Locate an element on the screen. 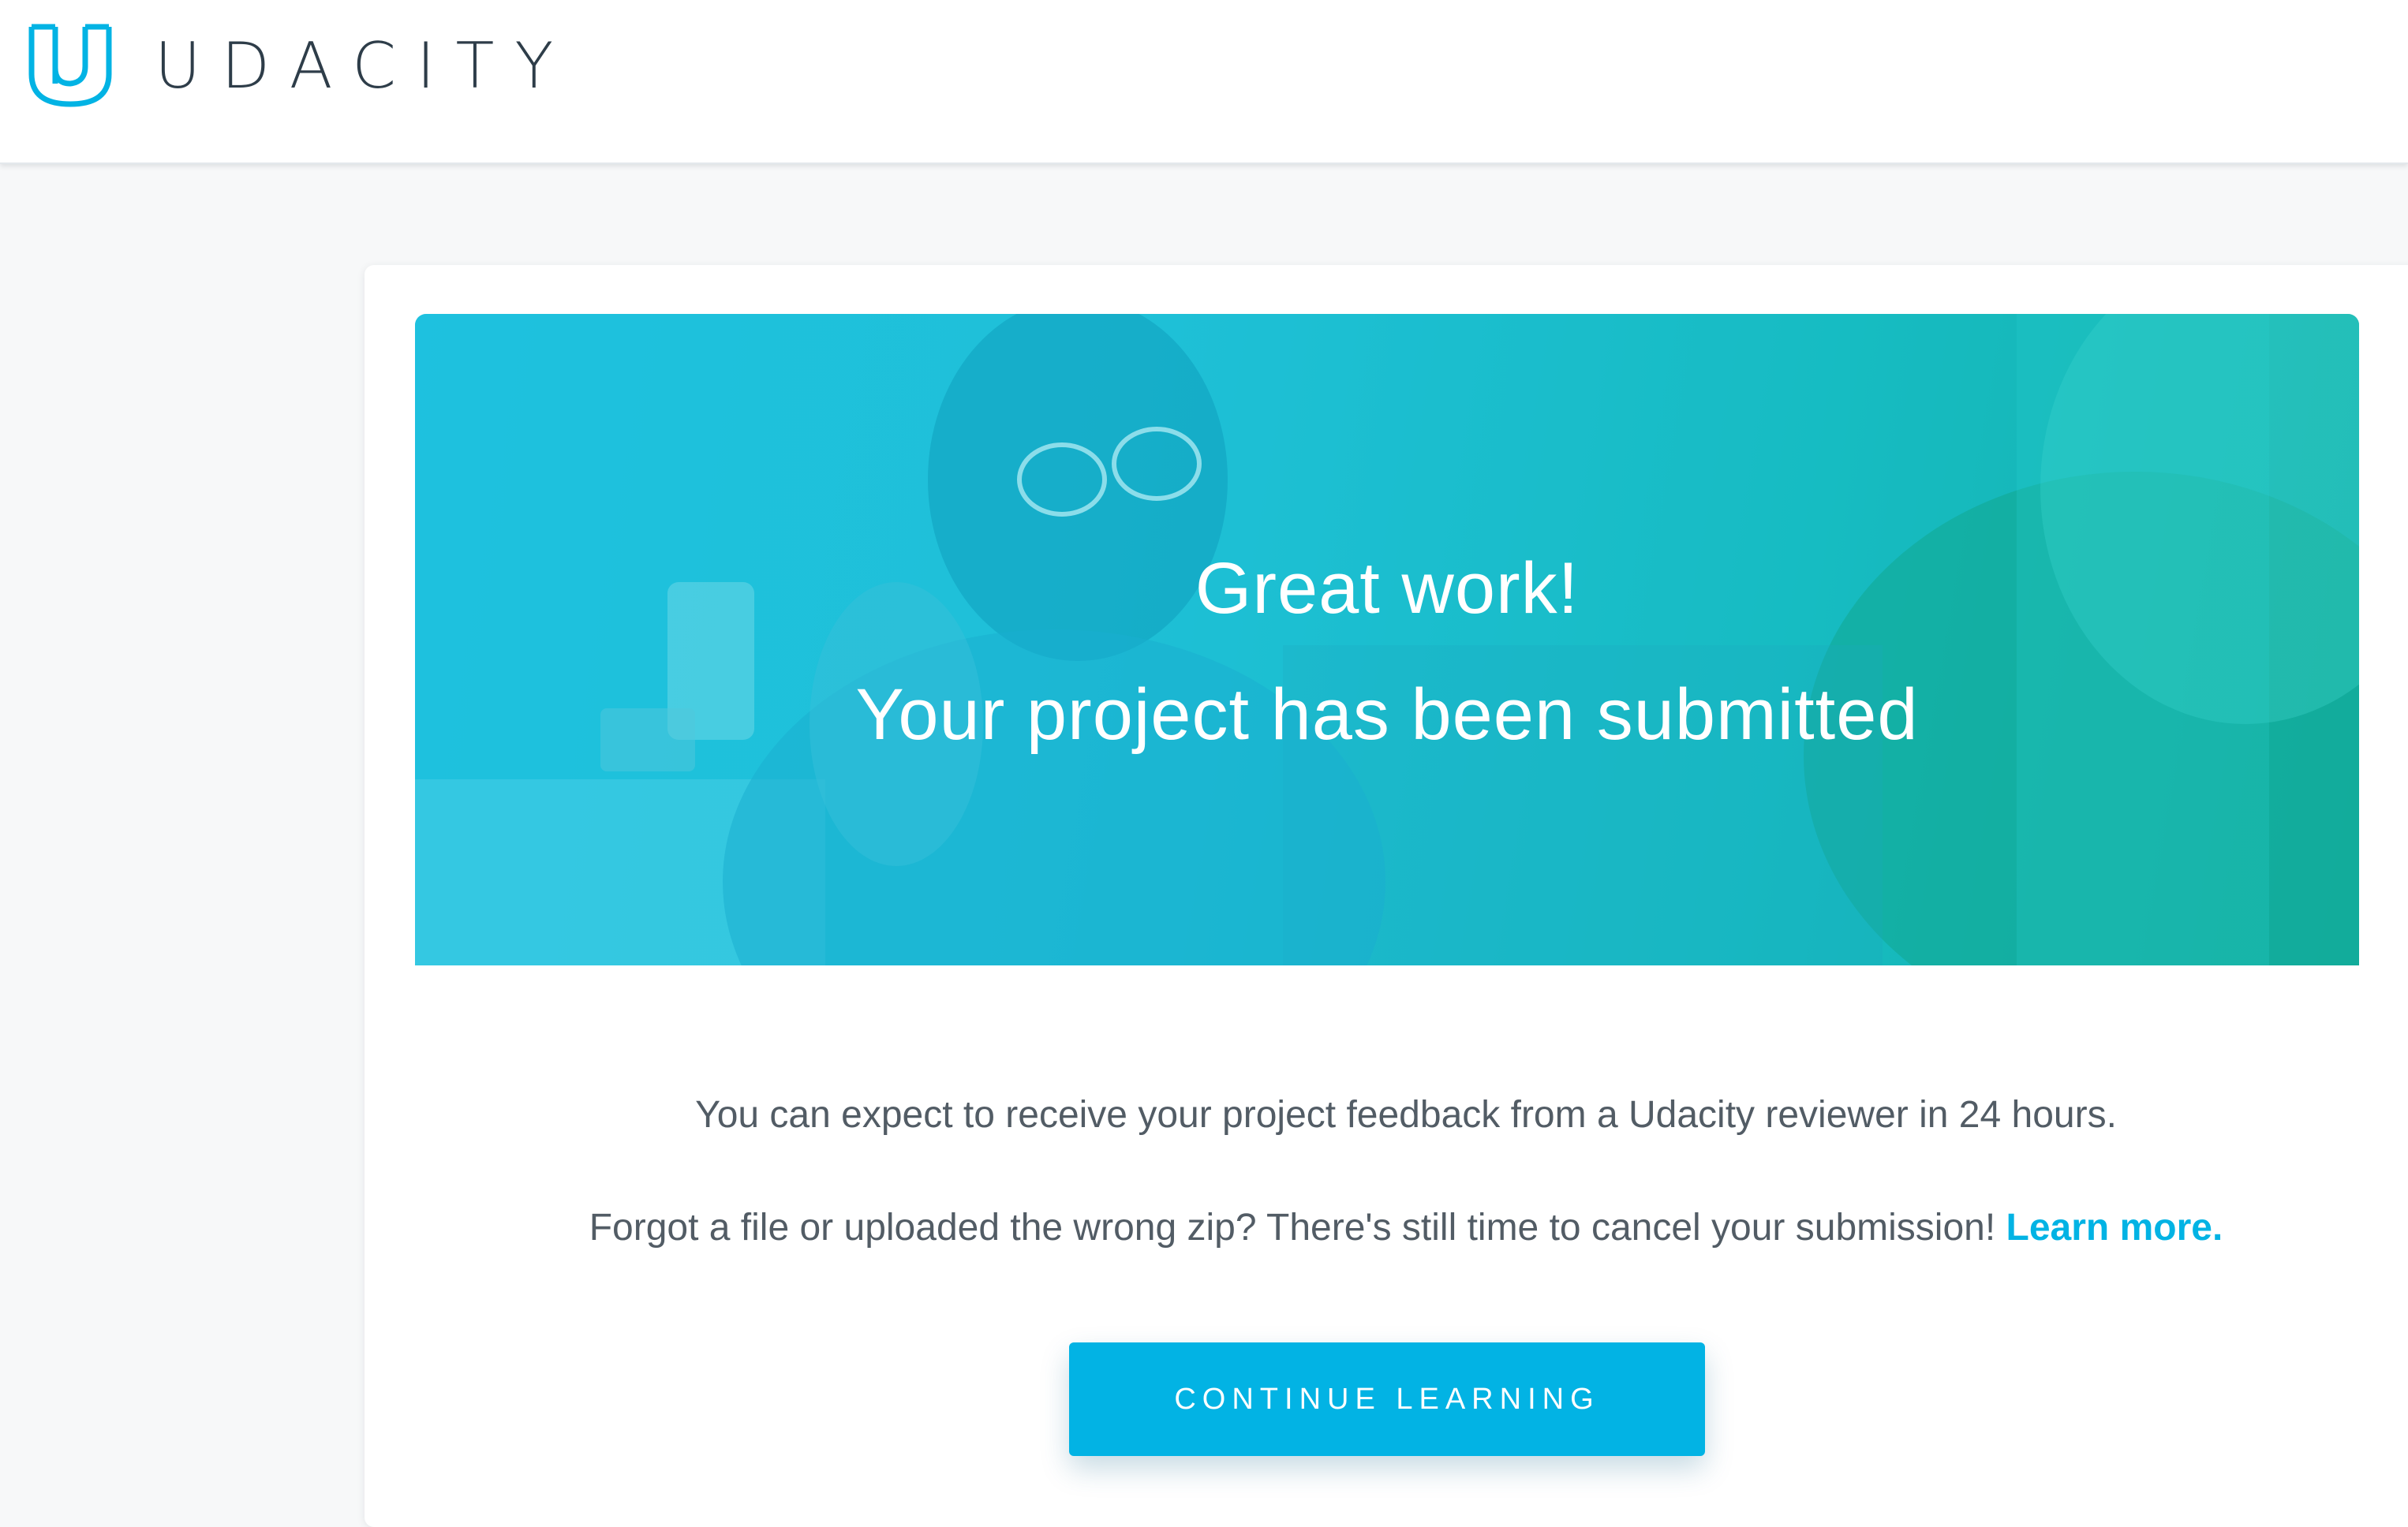 Image resolution: width=2408 pixels, height=1527 pixels. continue-learning-button: CONTINUE LEARNING is located at coordinates (1387, 1399).